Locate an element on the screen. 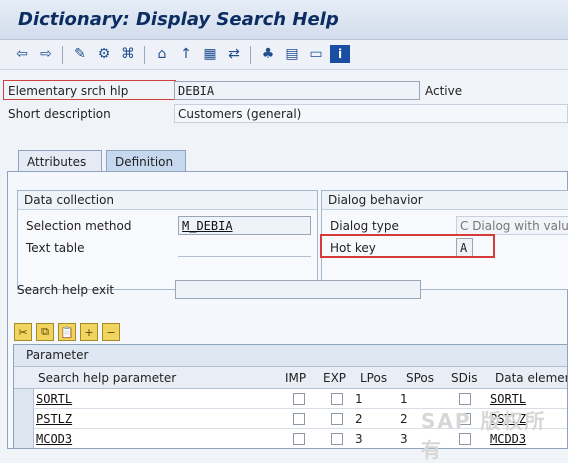  column-imp: IMP is located at coordinates (296, 378).